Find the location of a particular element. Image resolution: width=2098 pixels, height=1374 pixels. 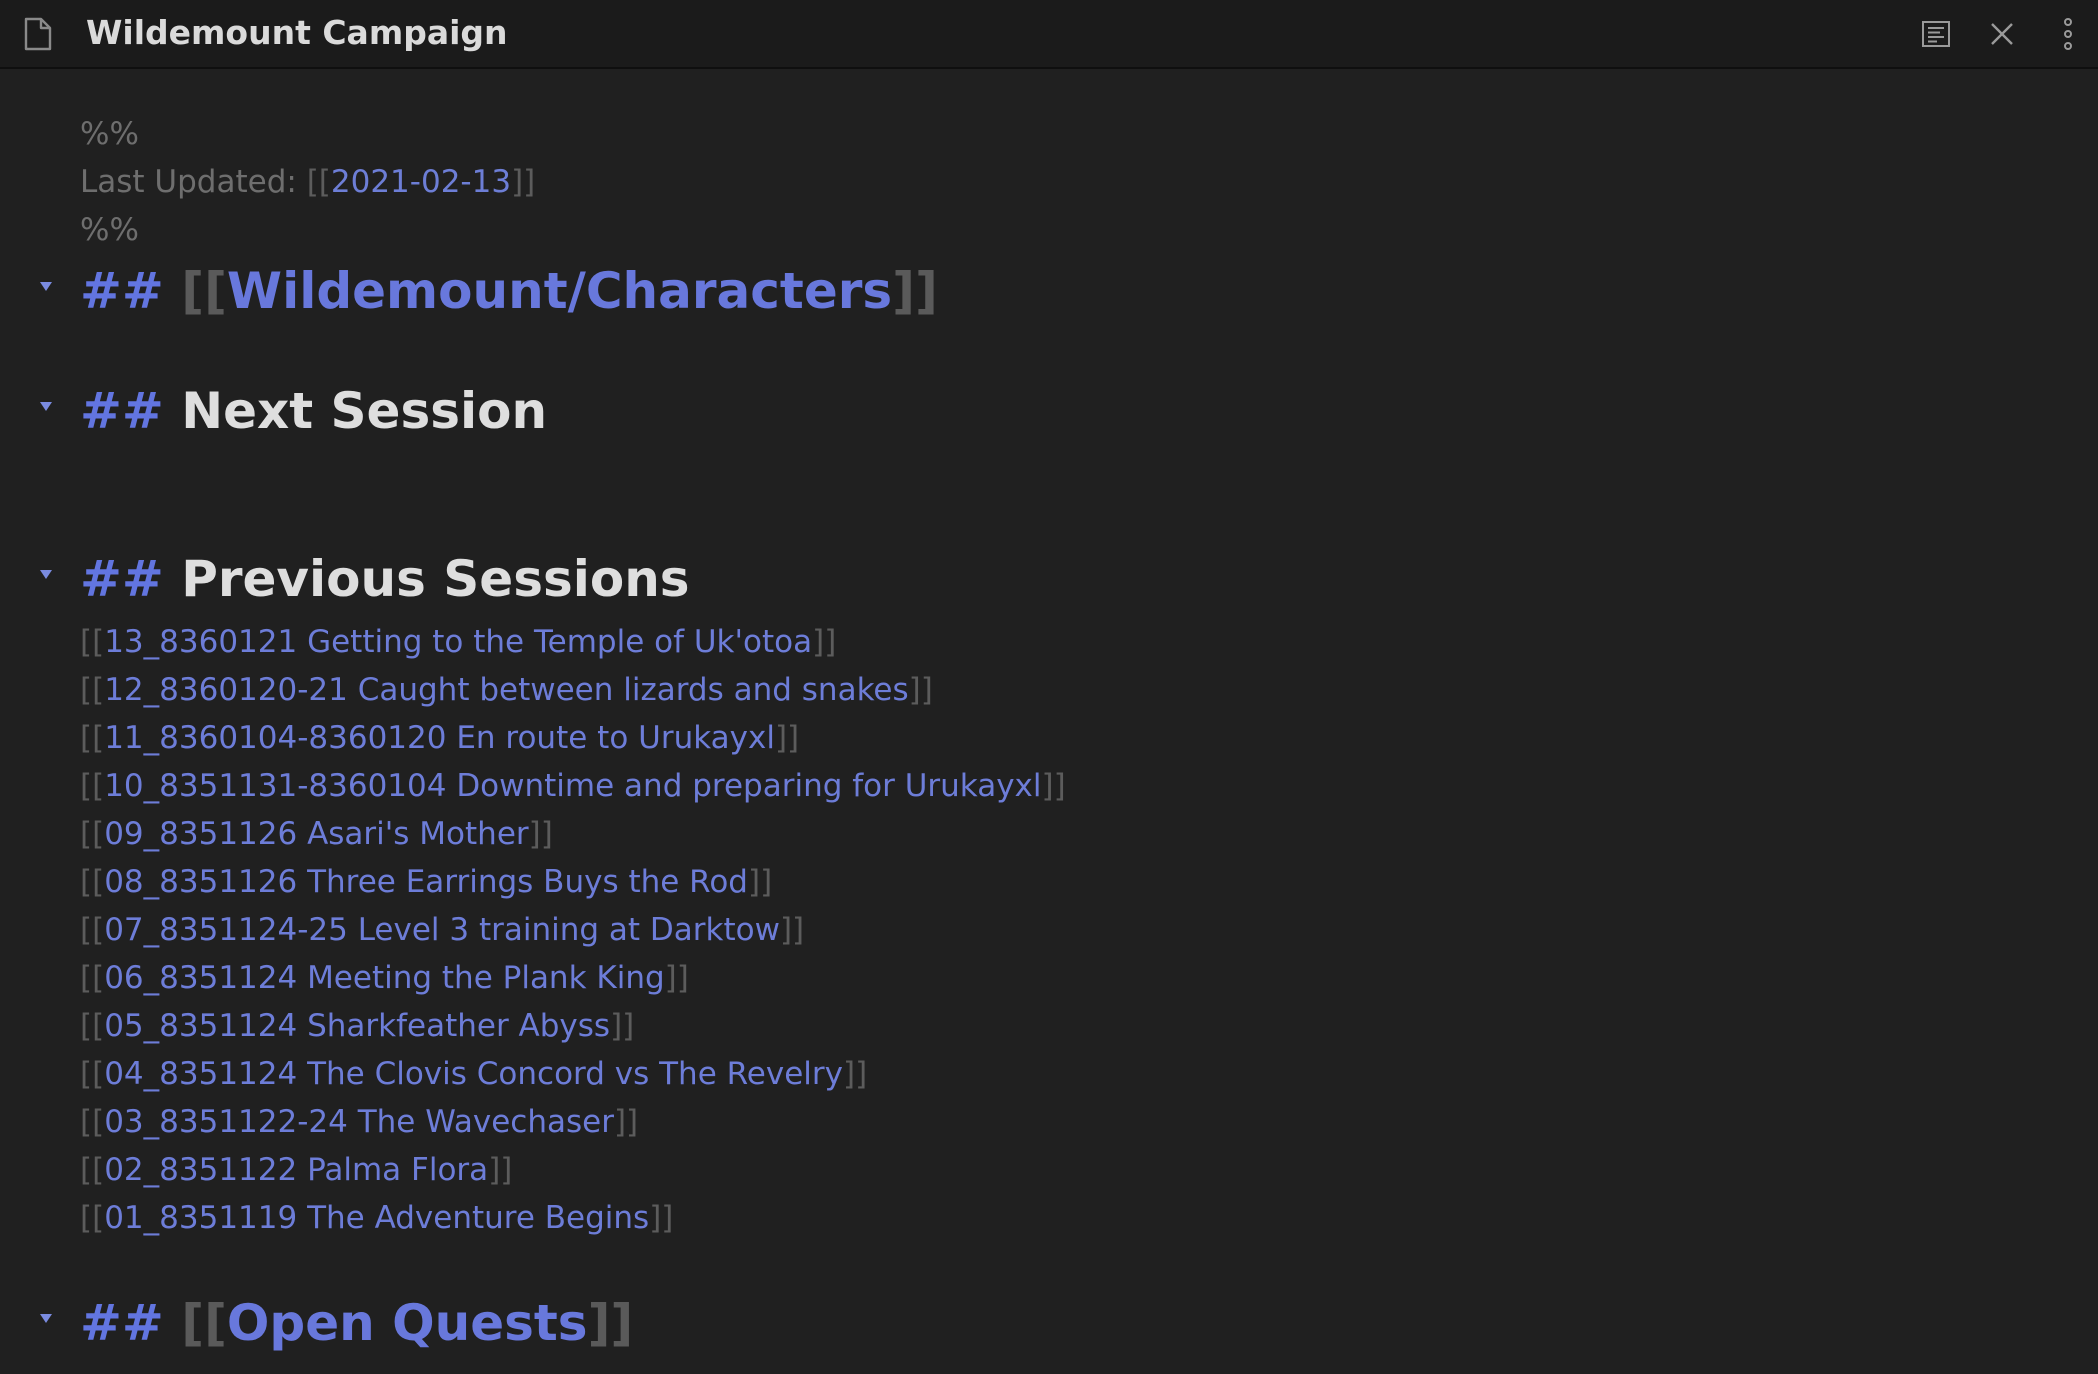

reading-view-icon is located at coordinates (1936, 34).